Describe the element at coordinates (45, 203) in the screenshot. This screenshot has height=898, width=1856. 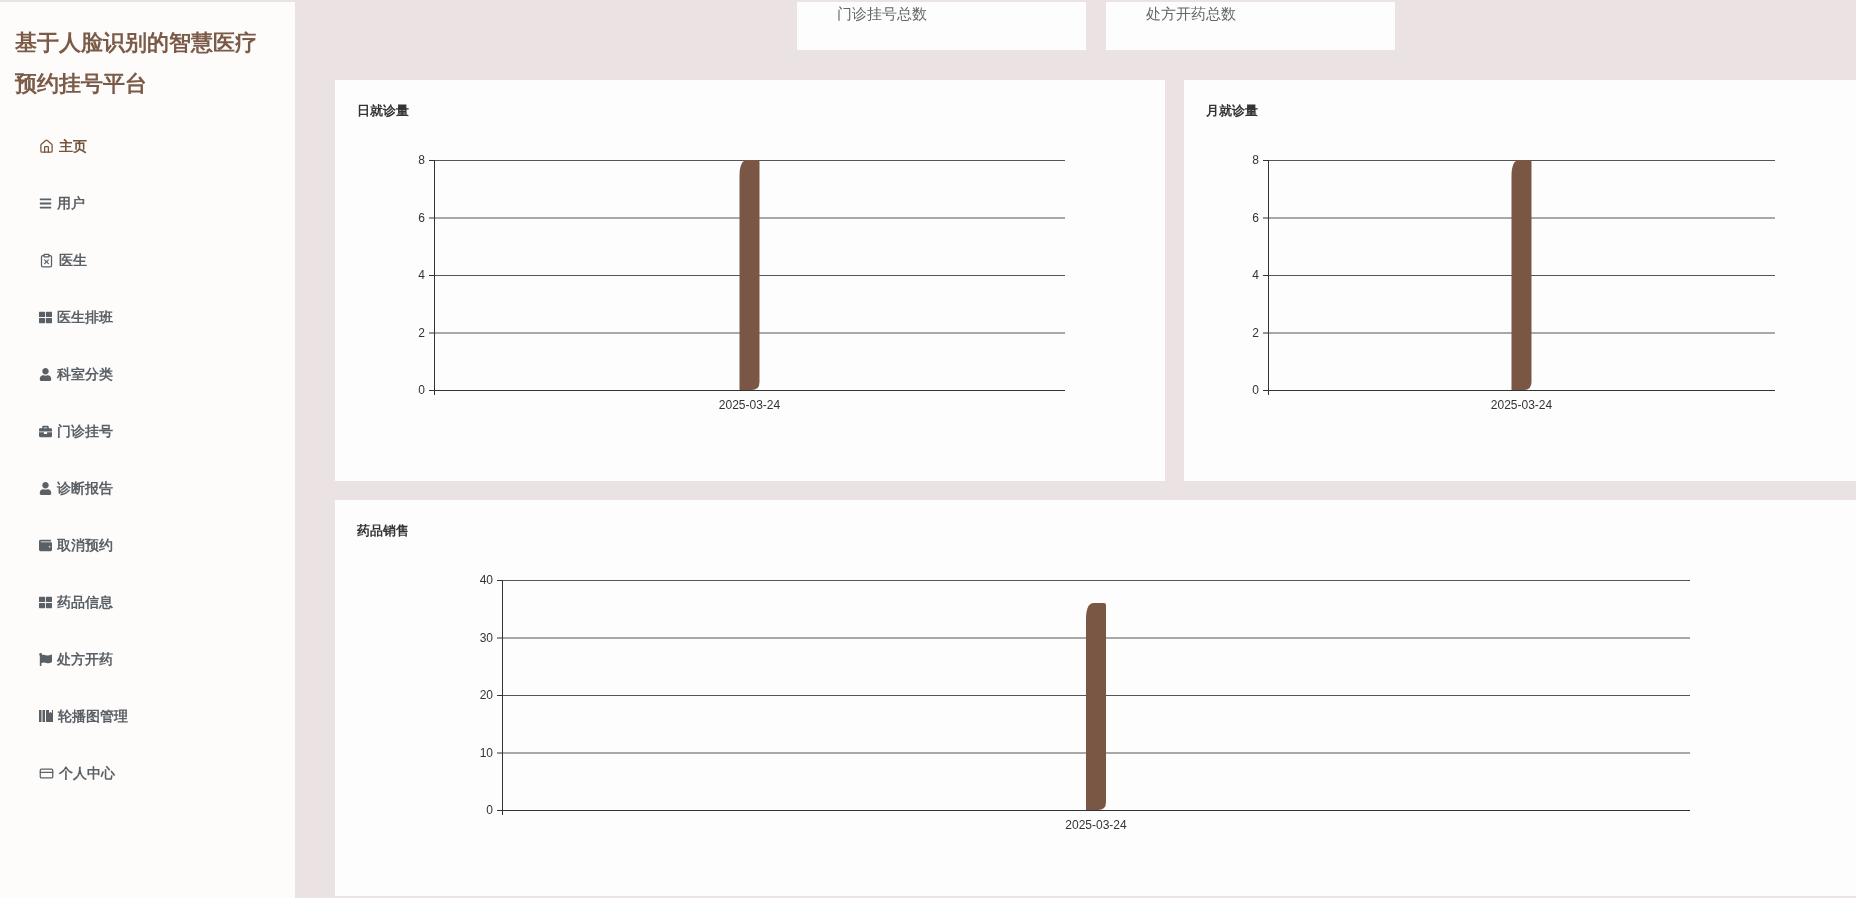
I see `lines-icon` at that location.